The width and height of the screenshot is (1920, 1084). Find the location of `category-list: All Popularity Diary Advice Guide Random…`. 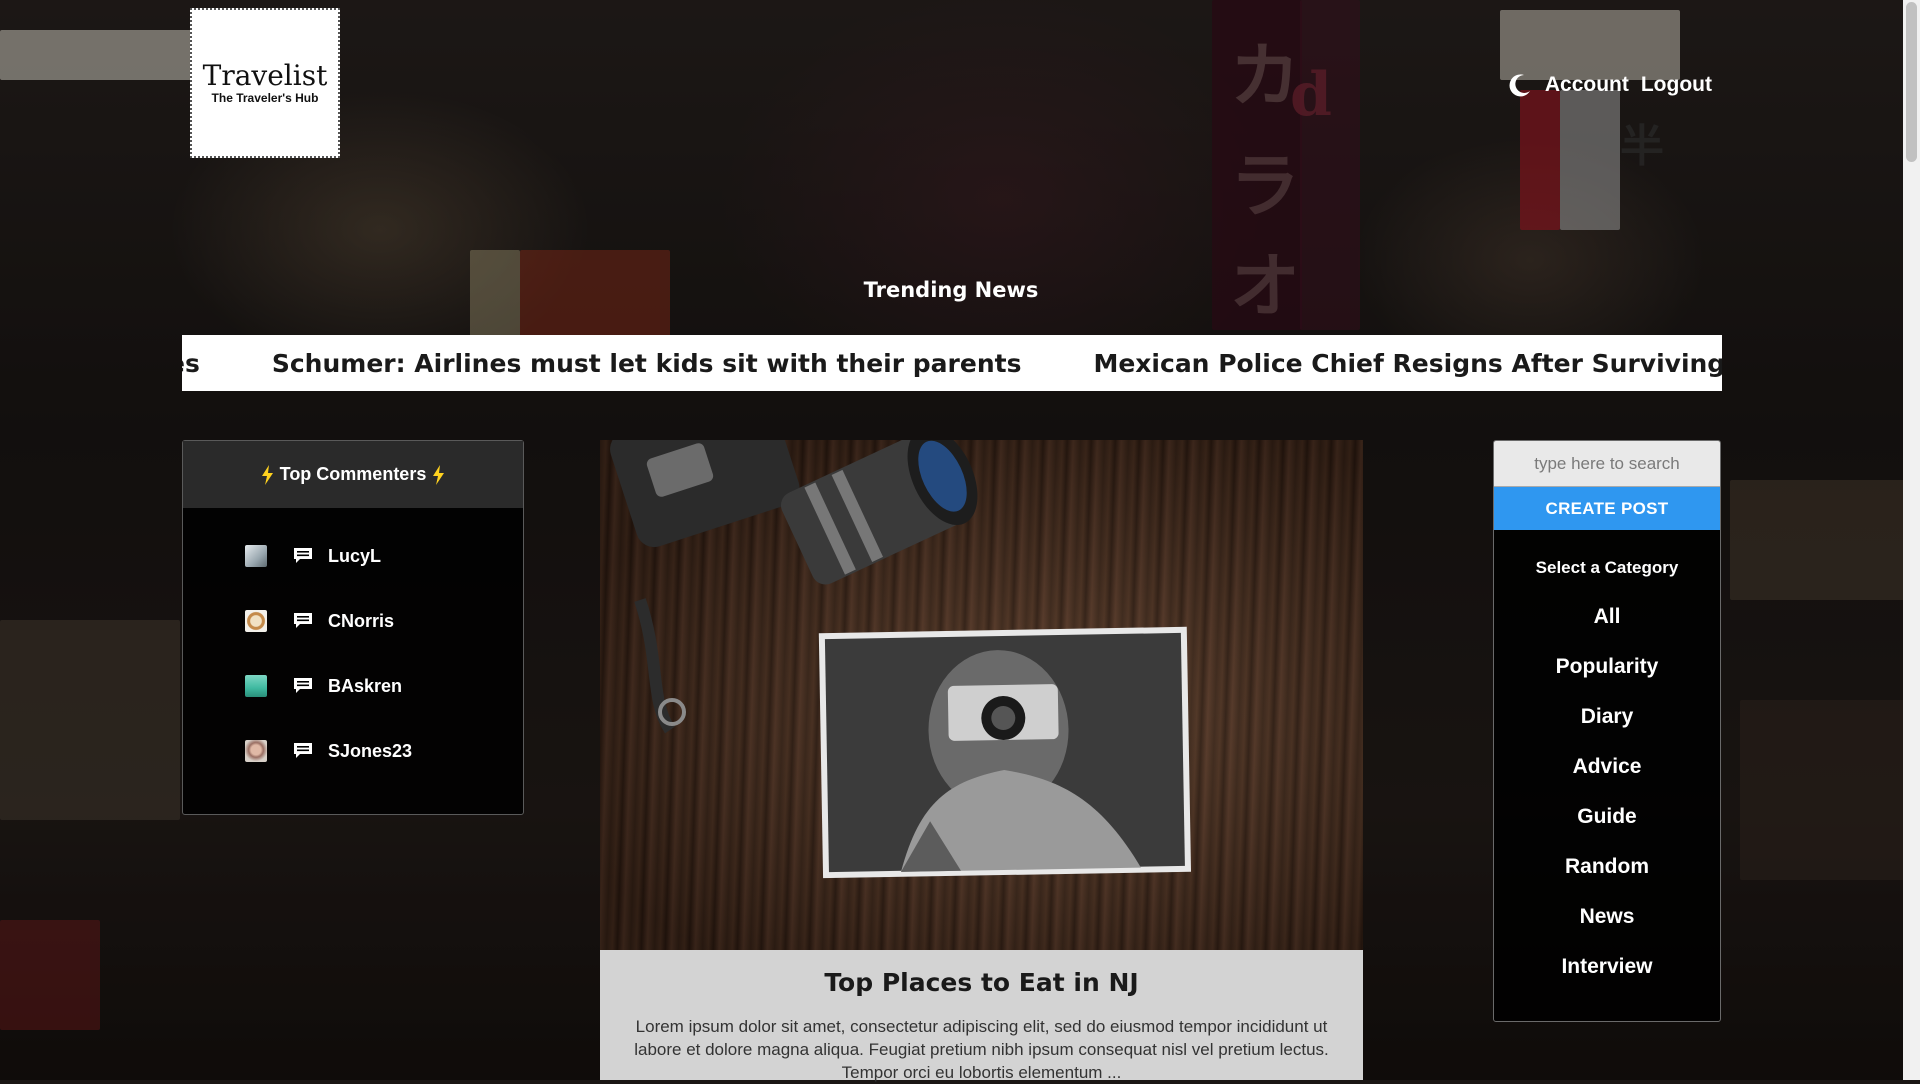

category-list: All Popularity Diary Advice Guide Random… is located at coordinates (1607, 792).